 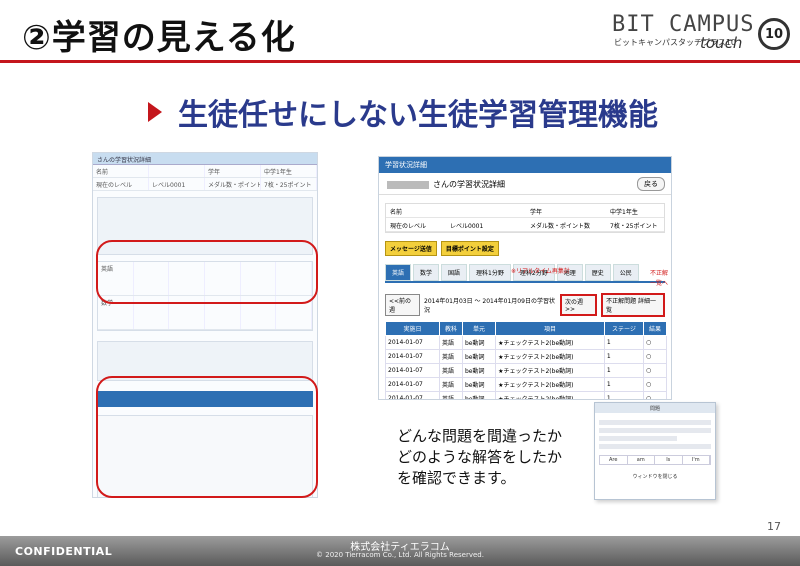 I want to click on logo-badge: 10, so click(x=774, y=34).